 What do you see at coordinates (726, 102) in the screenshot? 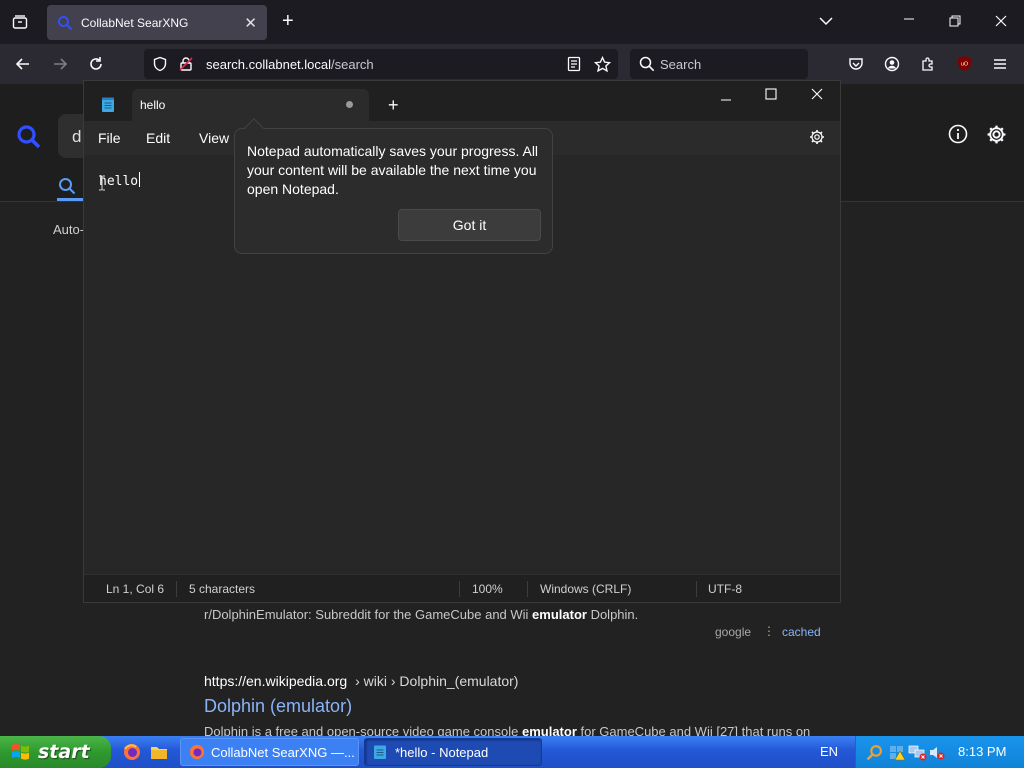
I see `notepad-minimize-icon` at bounding box center [726, 102].